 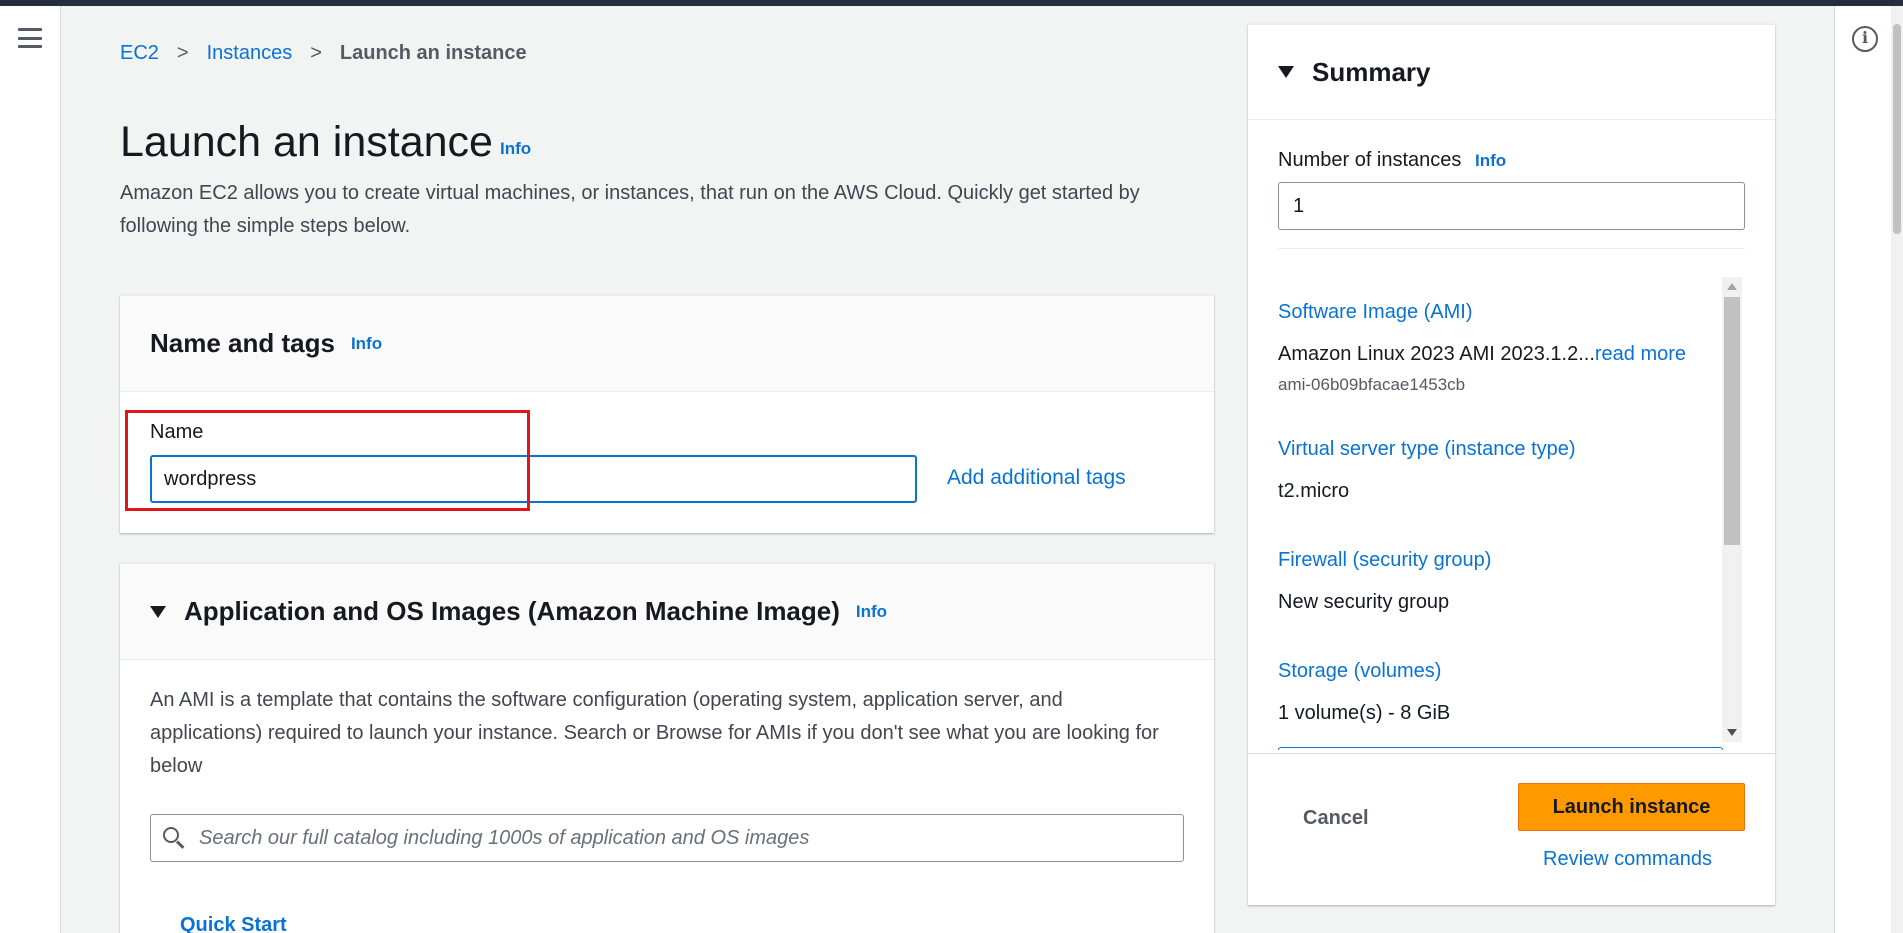 I want to click on summary-divider, so click(x=1511, y=248).